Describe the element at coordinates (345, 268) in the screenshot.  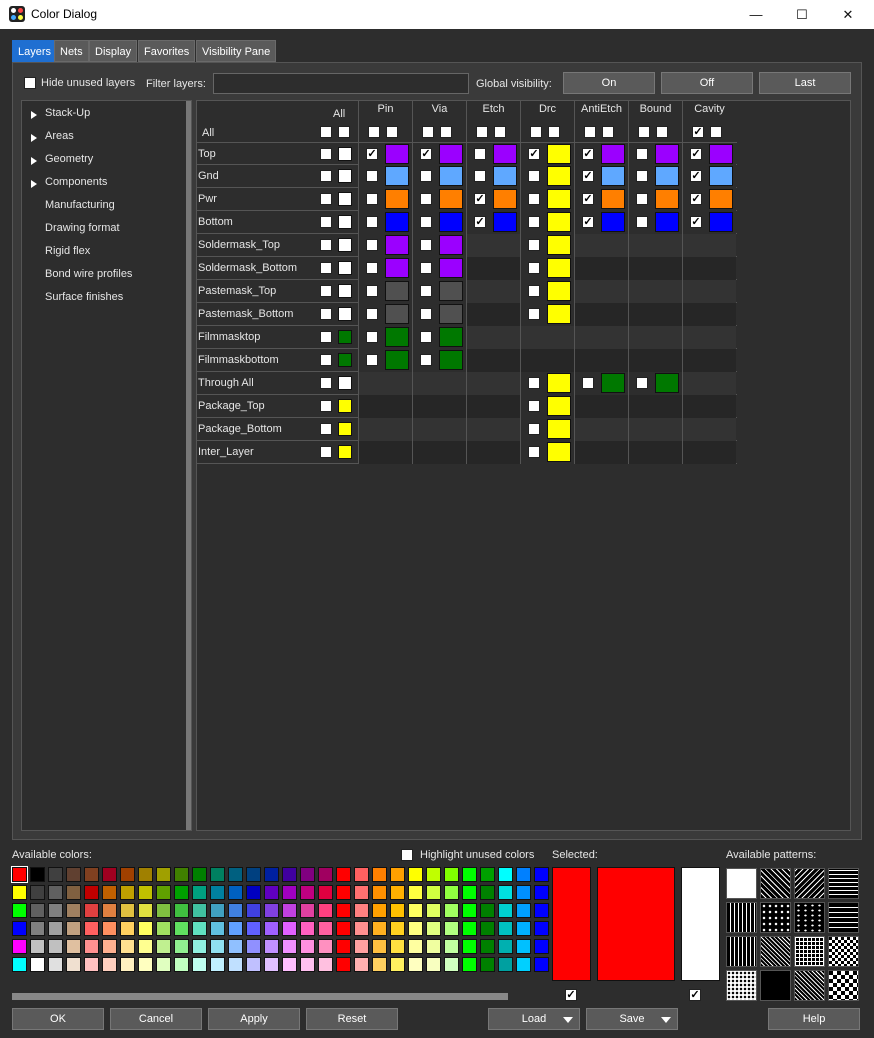
I see `layer-color-swatch` at that location.